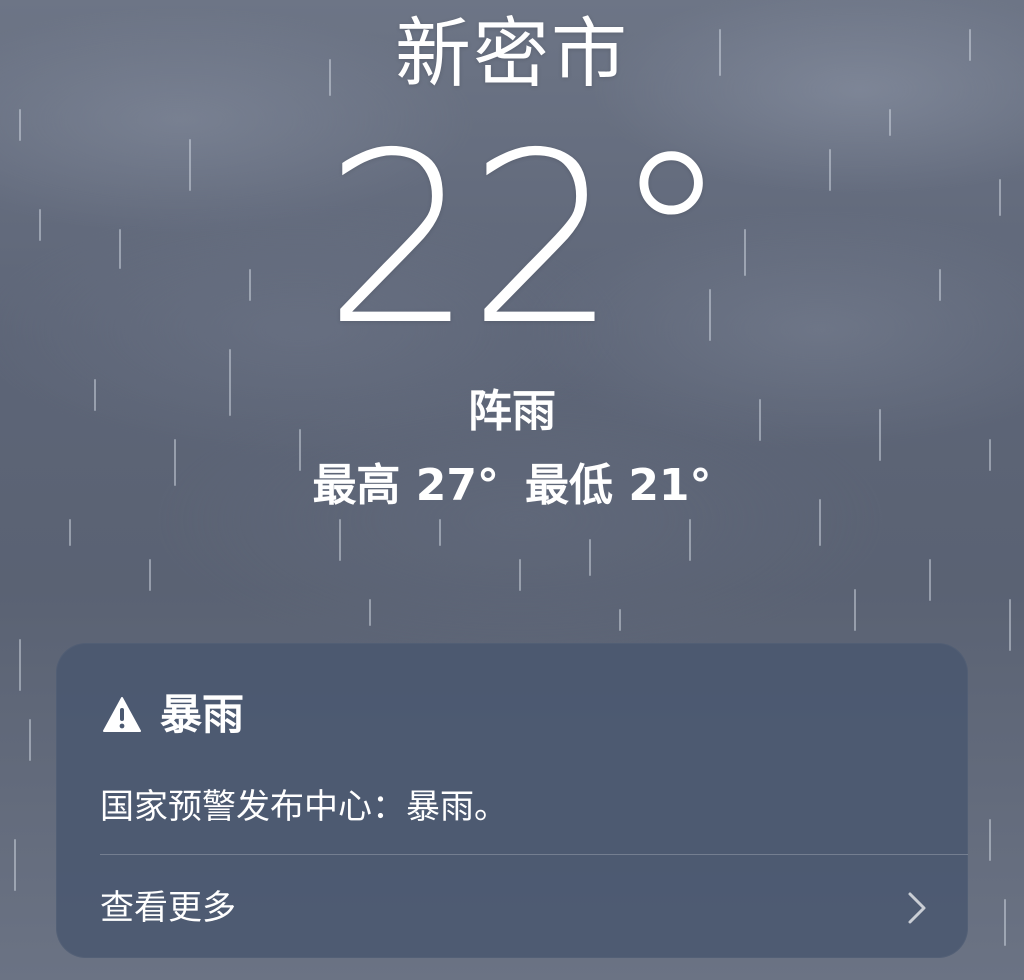  Describe the element at coordinates (917, 908) in the screenshot. I see `chevron-right-icon` at that location.